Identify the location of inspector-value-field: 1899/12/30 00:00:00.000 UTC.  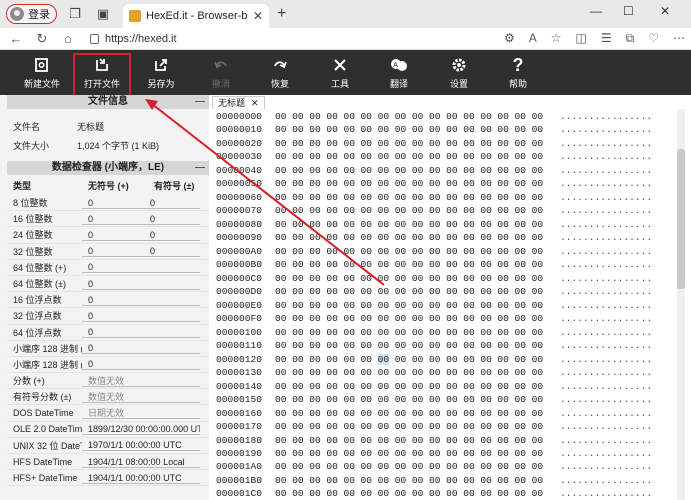
(141, 429).